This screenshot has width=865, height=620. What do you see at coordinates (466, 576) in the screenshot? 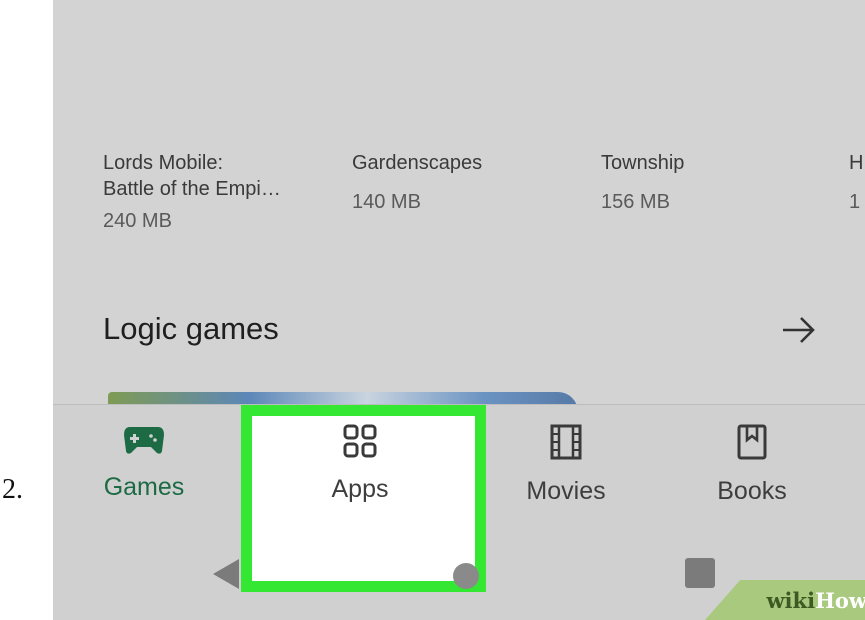
I see `home-icon` at bounding box center [466, 576].